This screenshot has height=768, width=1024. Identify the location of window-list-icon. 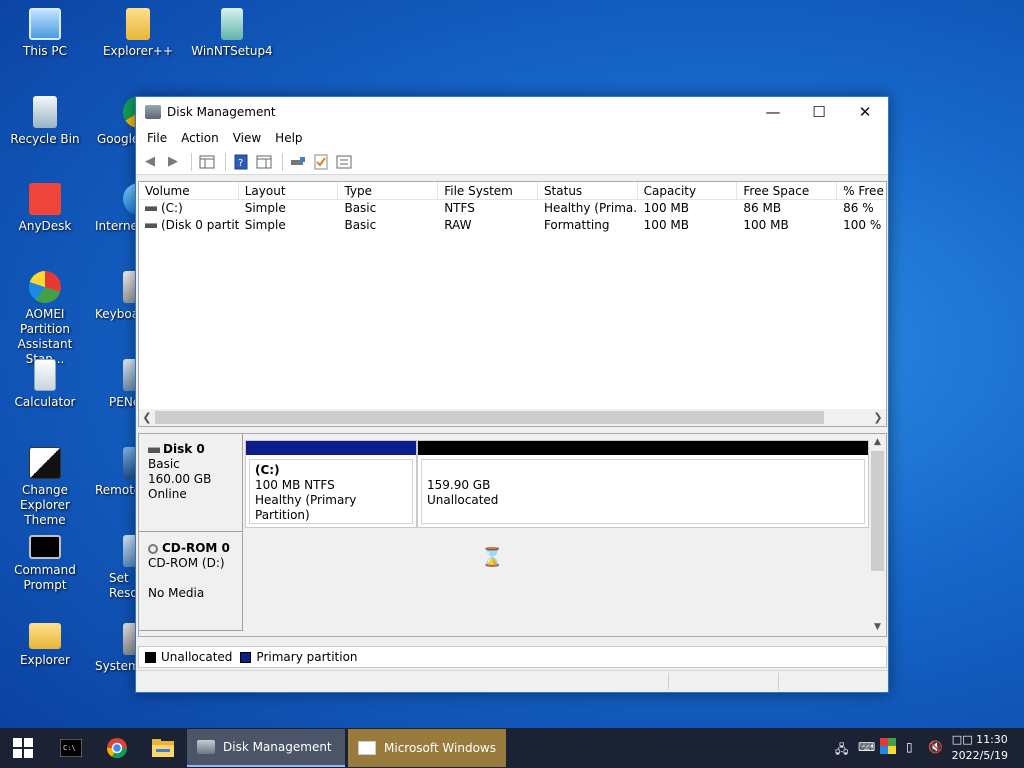
(367, 748).